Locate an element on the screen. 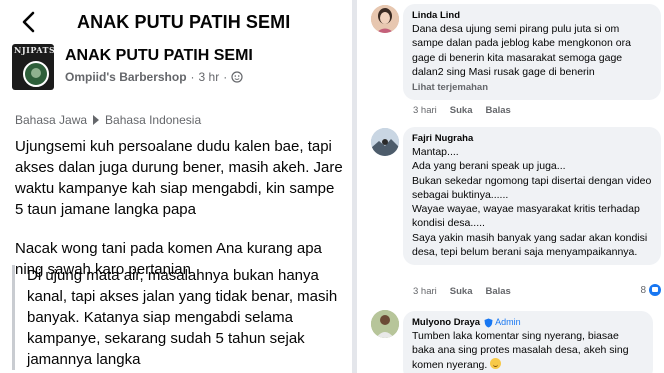  grinning-emoji-icon is located at coordinates (496, 363).